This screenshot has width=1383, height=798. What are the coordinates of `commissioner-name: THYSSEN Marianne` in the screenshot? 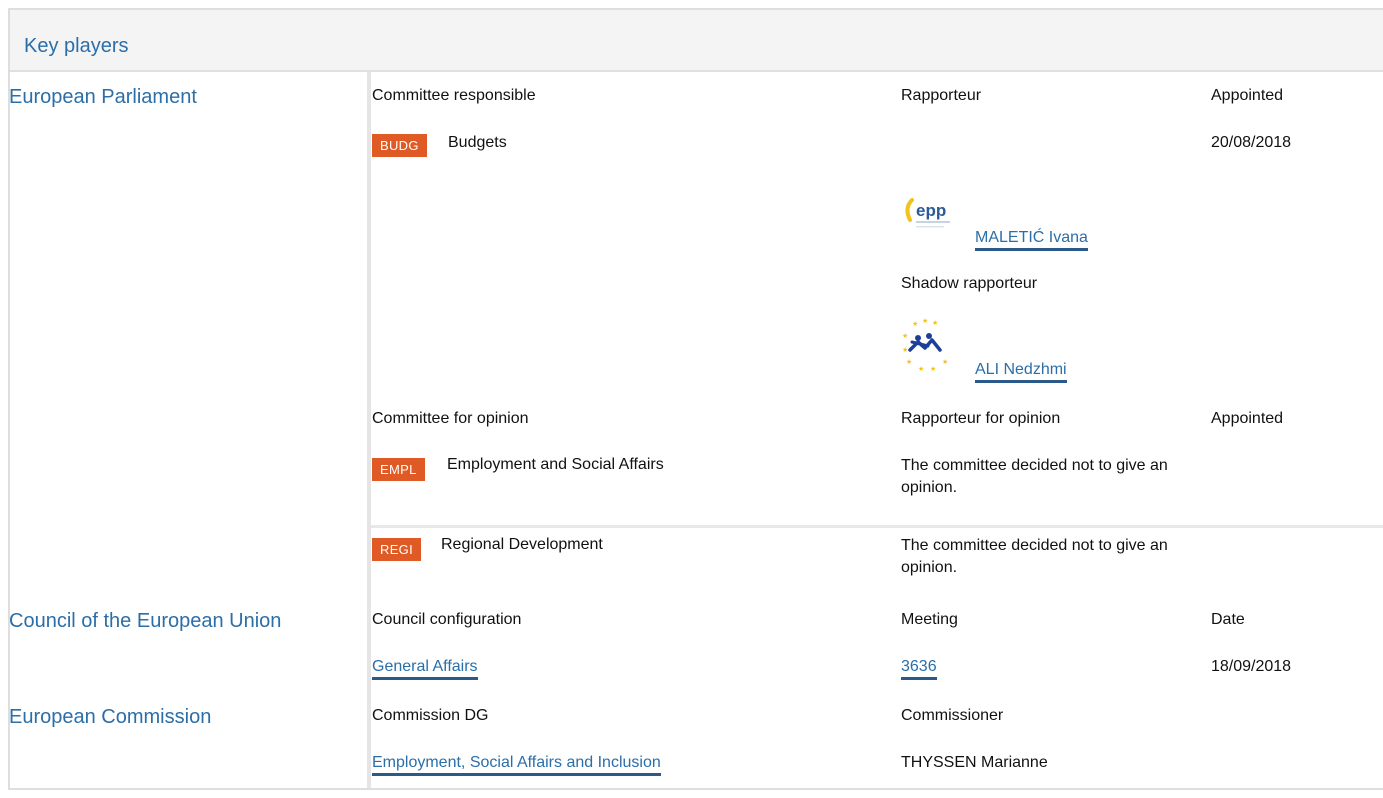 It's located at (974, 762).